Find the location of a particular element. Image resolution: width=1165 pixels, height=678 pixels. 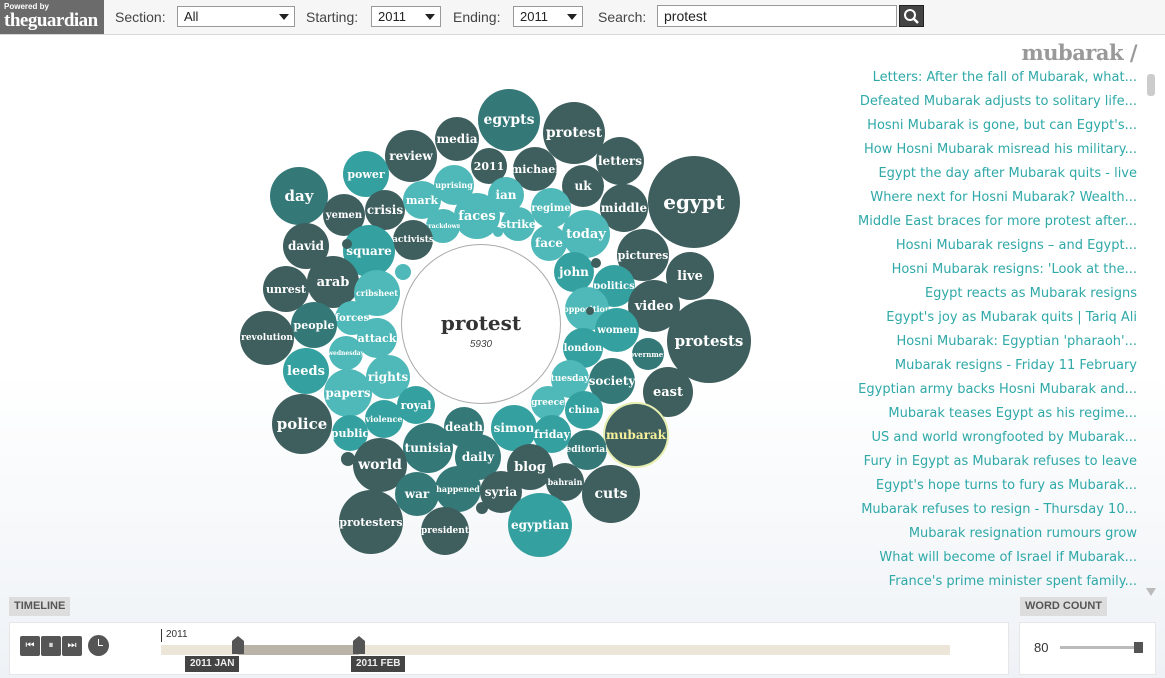

word-bubble-mubarak: mubarak is located at coordinates (636, 435).